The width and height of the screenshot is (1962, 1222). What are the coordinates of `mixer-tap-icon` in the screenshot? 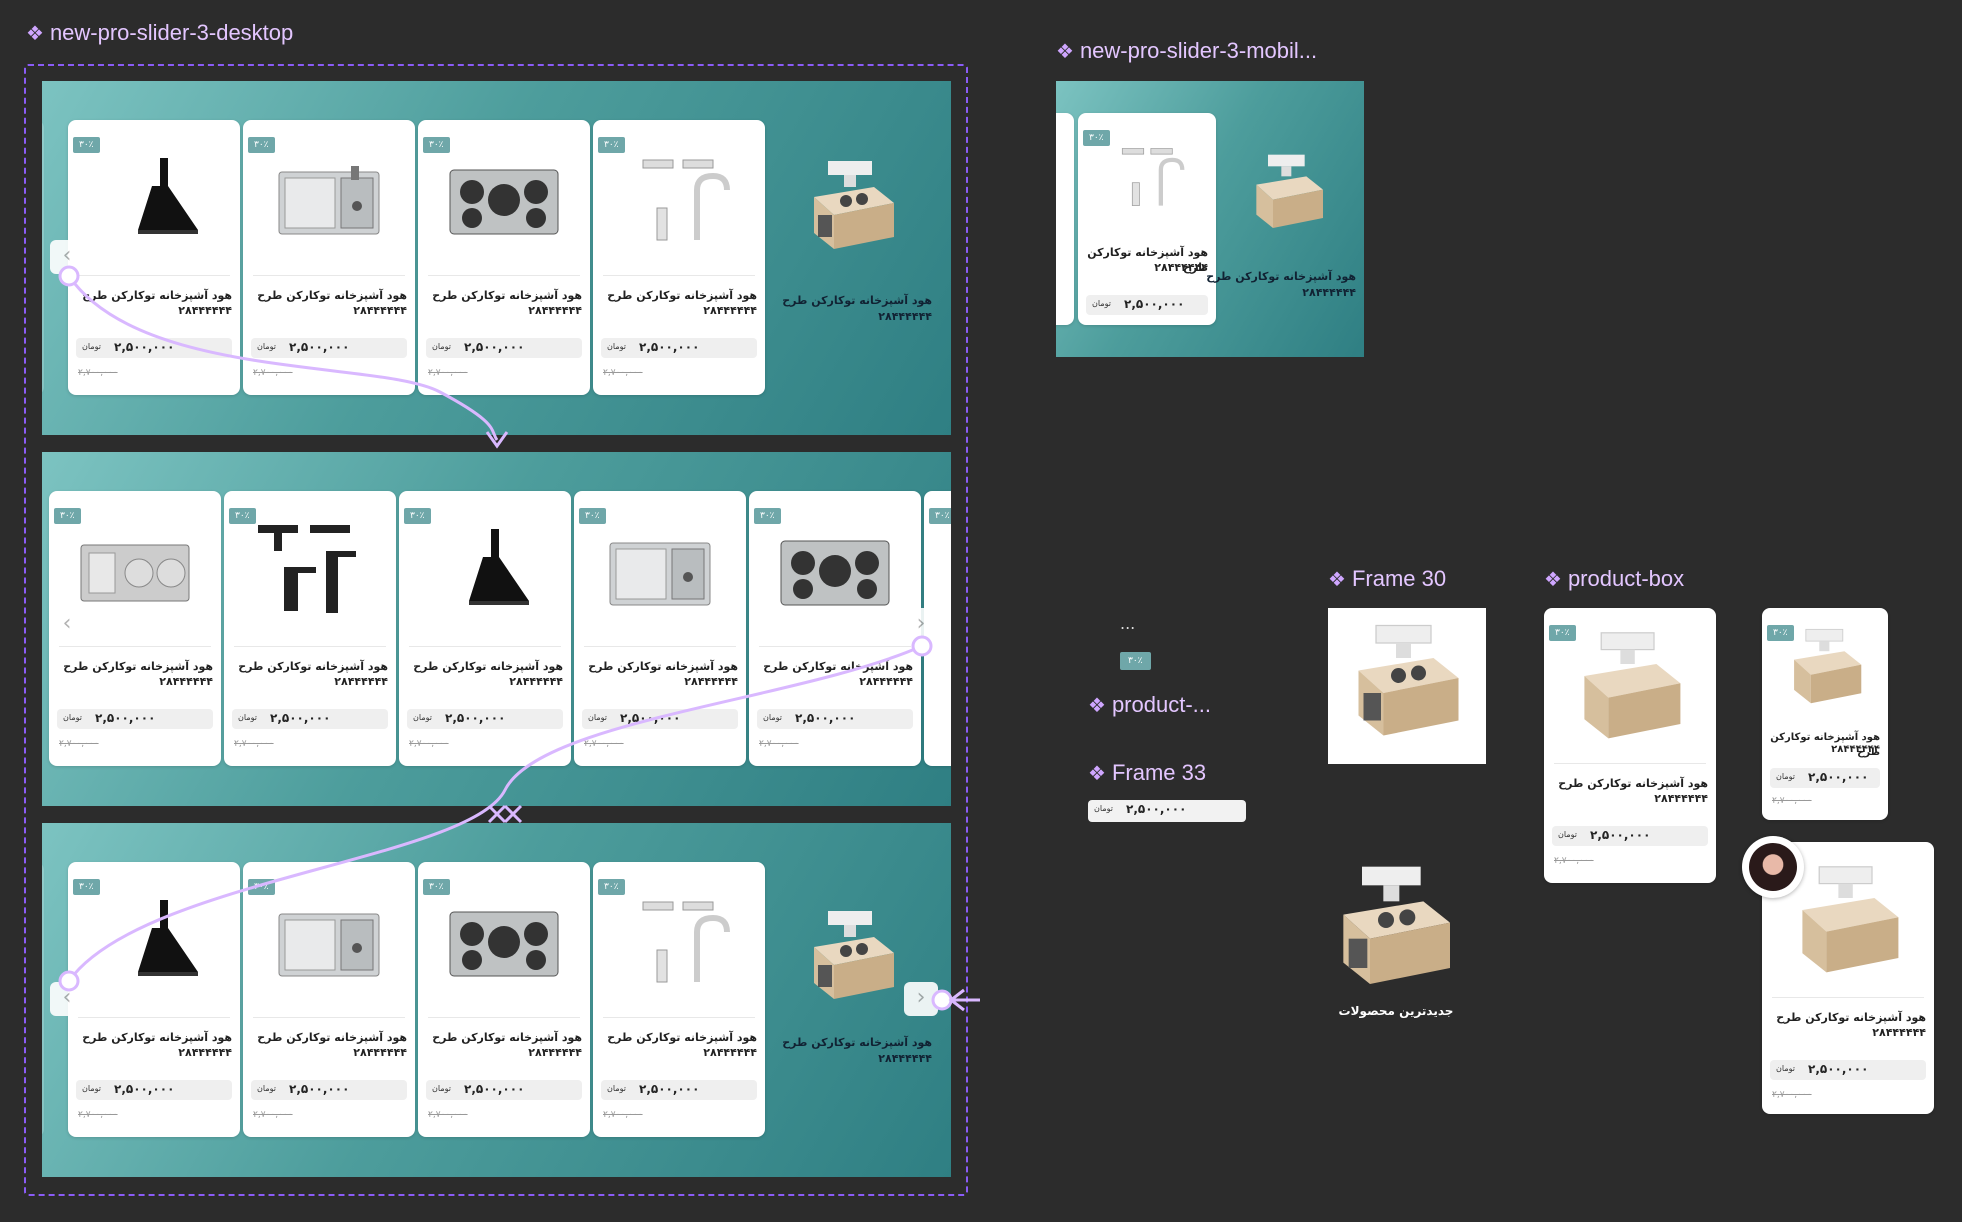 It's located at (307, 569).